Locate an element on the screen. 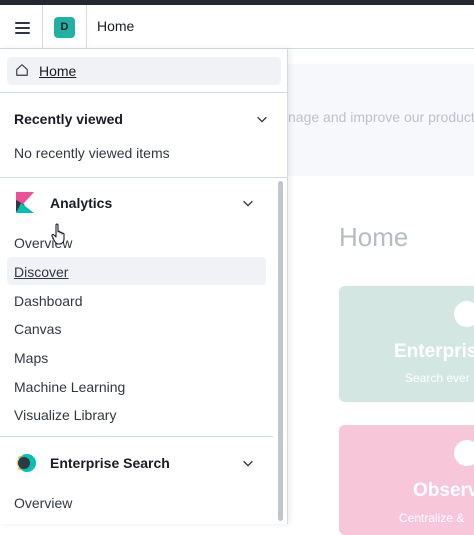 This screenshot has width=474, height=535. page-title: Home is located at coordinates (374, 237).